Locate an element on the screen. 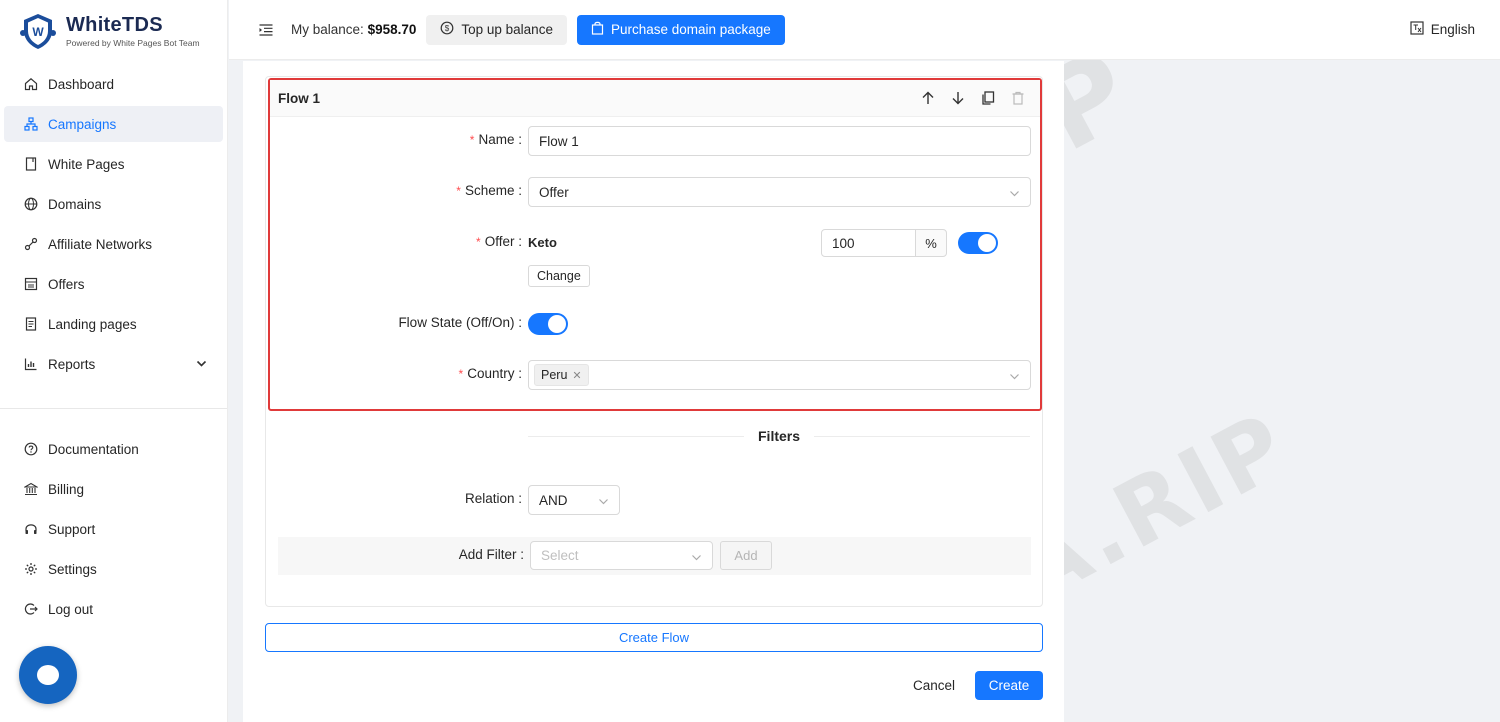 The width and height of the screenshot is (1500, 722). country-label: * Country : is located at coordinates (490, 373).